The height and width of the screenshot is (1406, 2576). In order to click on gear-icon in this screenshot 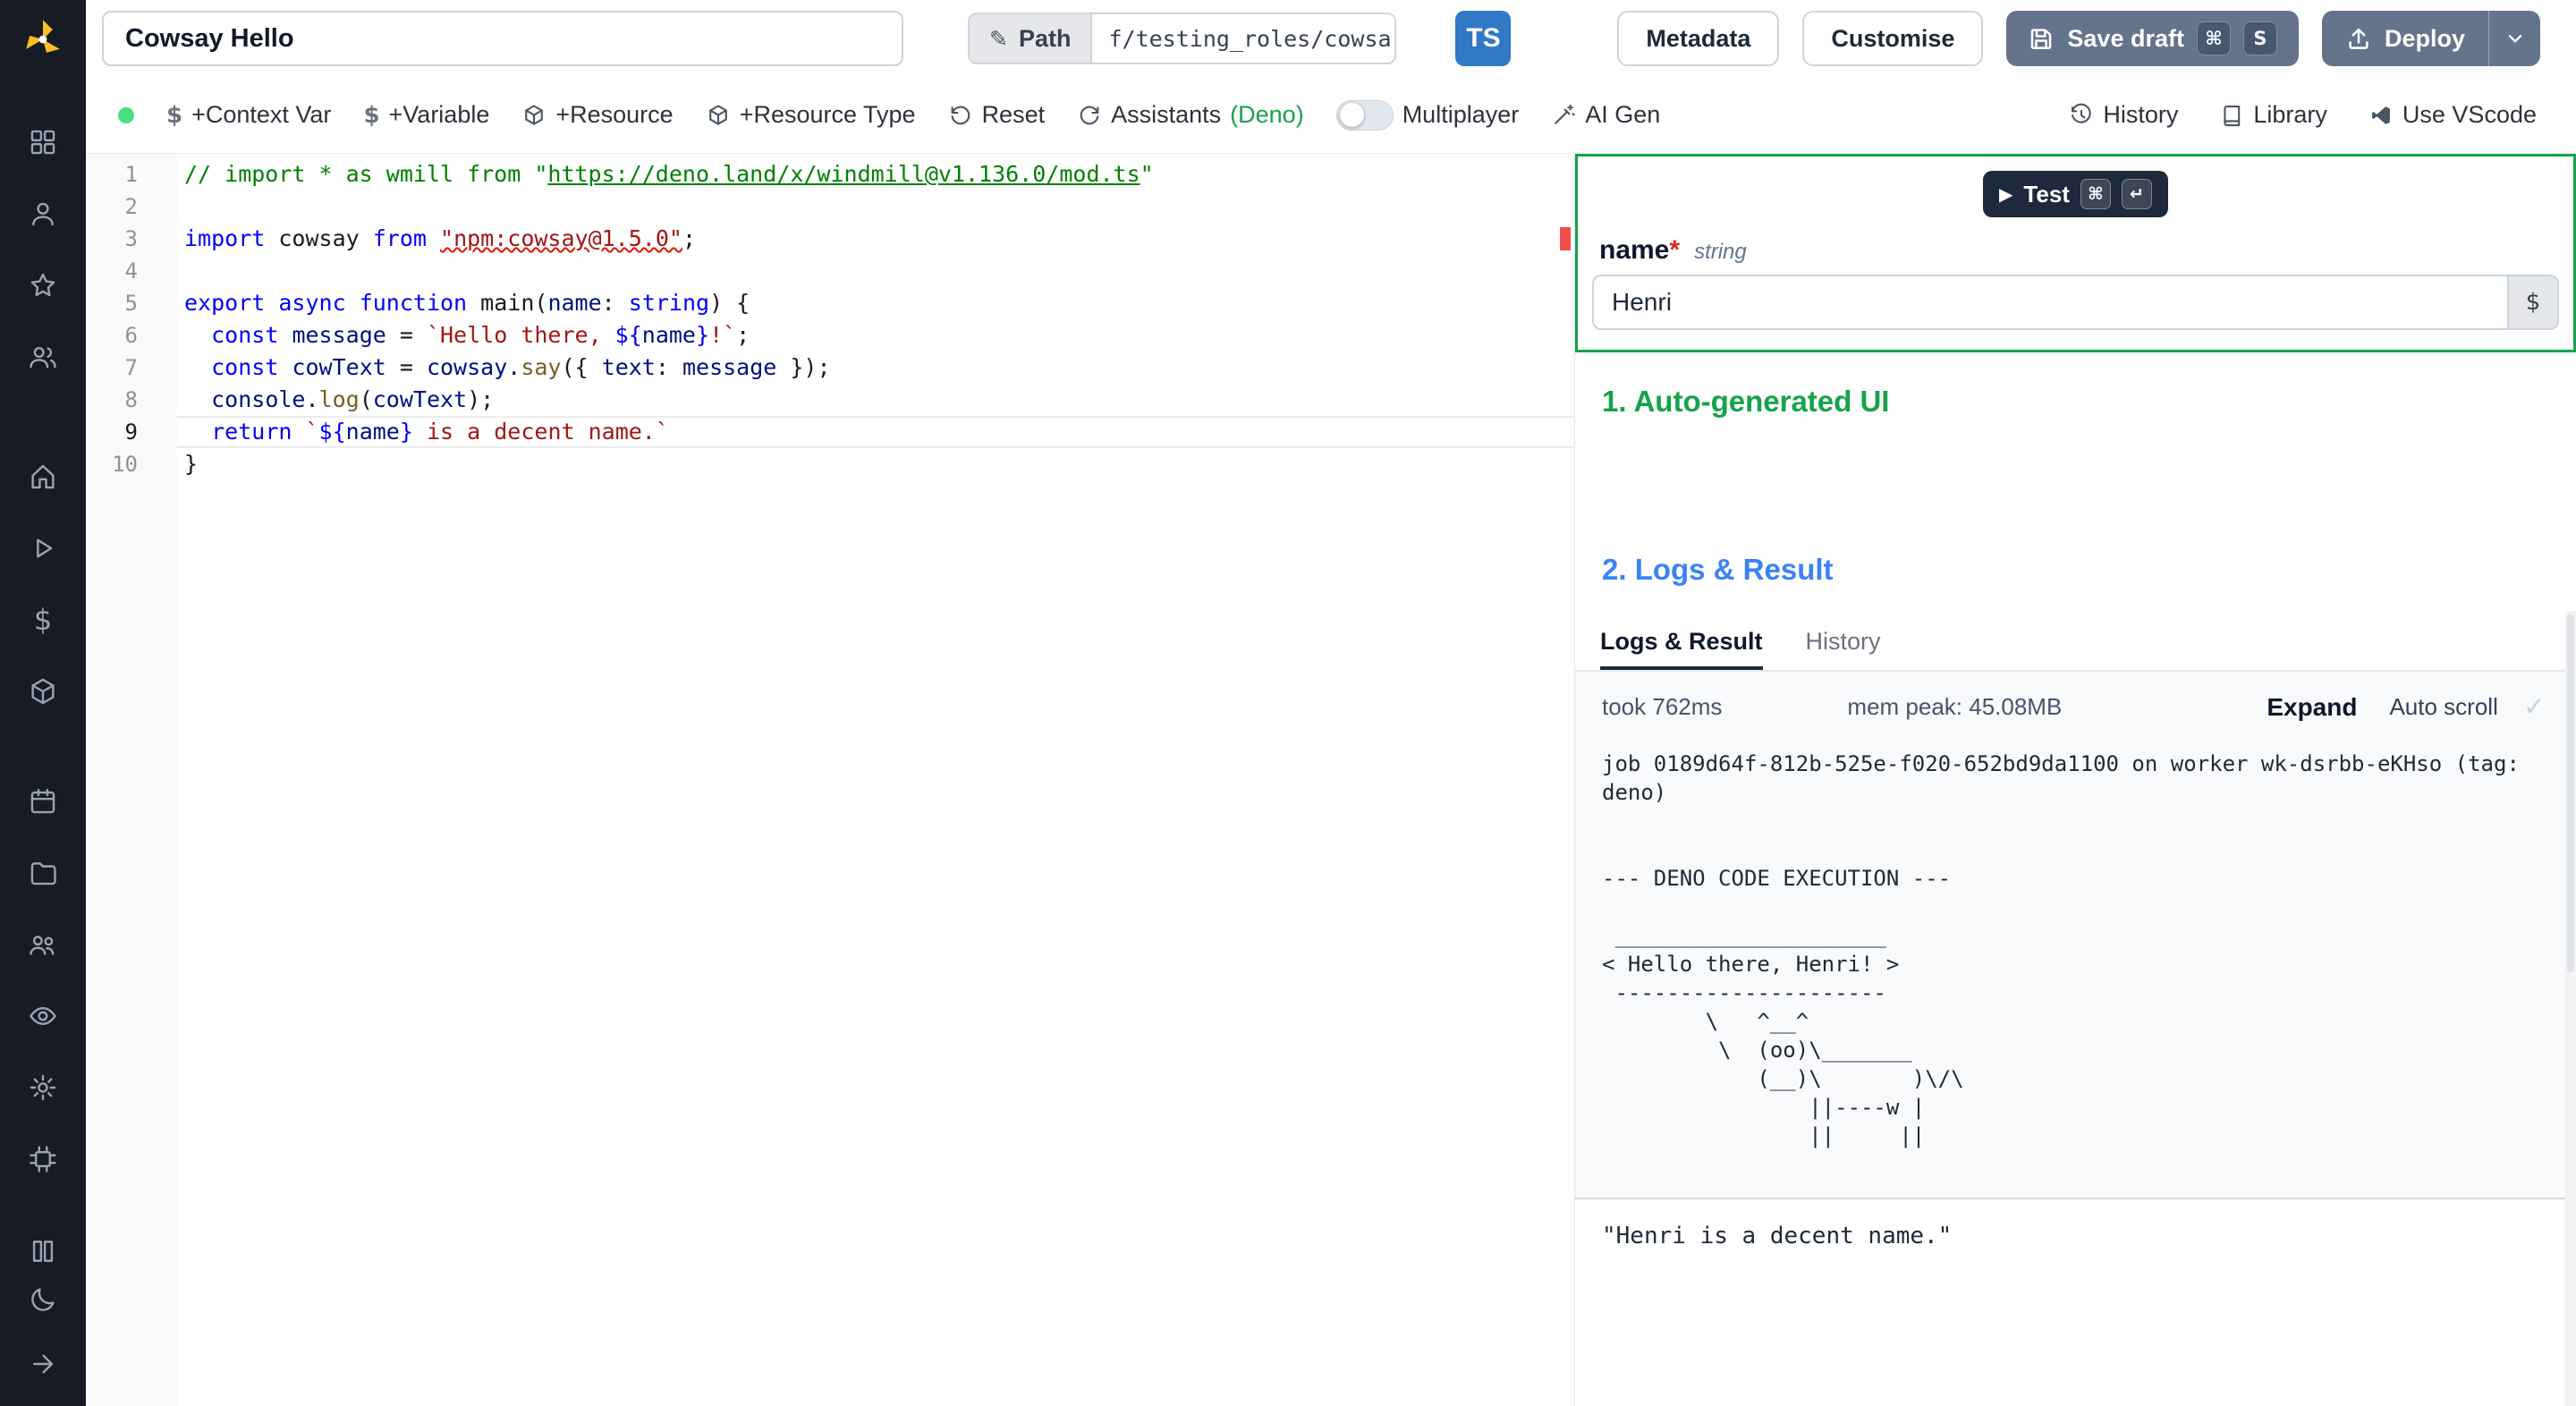, I will do `click(43, 1088)`.